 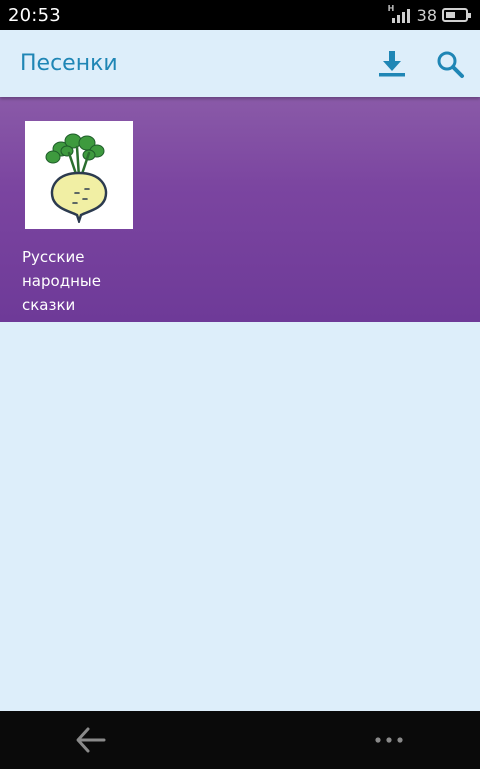 I want to click on search-icon, so click(x=450, y=64).